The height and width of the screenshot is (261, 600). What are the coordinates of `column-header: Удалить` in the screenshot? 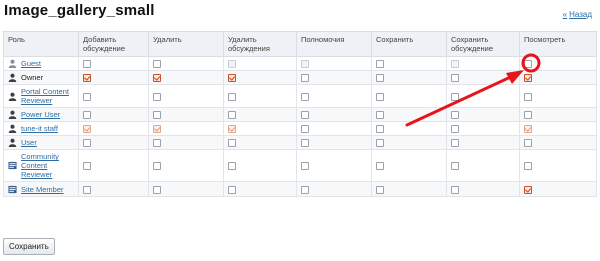 It's located at (186, 44).